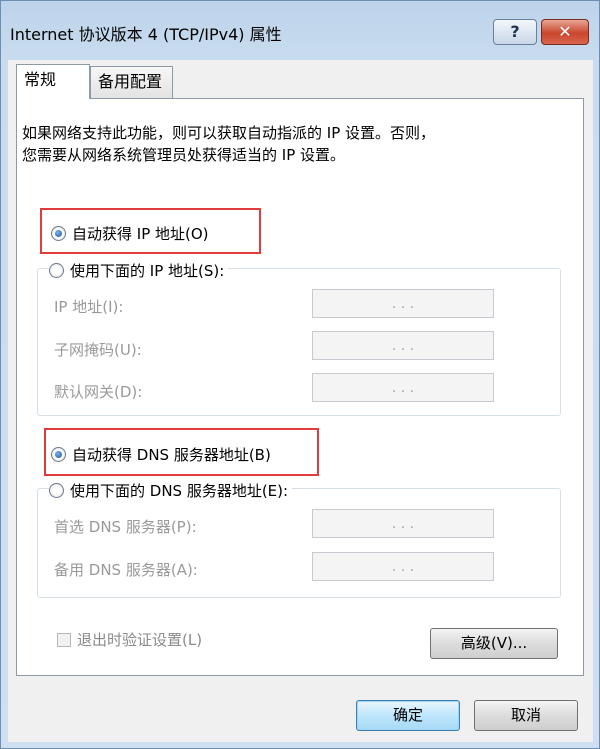 The height and width of the screenshot is (749, 600). I want to click on help-button: ?, so click(515, 32).